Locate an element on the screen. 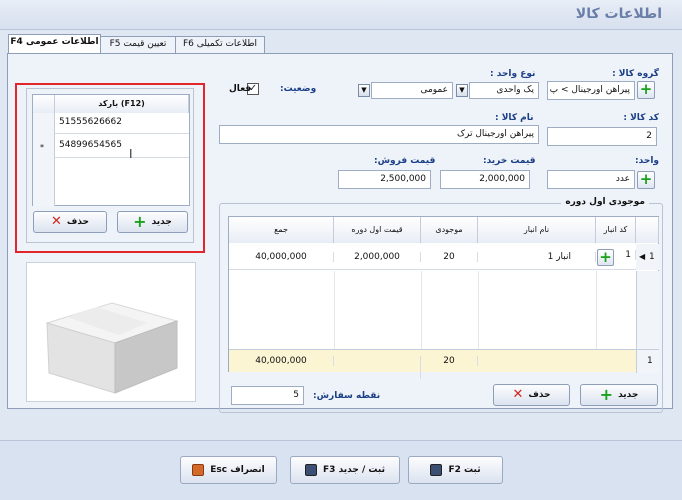 The width and height of the screenshot is (682, 500). save-new-button: ثبت / جدید F3 is located at coordinates (345, 470).